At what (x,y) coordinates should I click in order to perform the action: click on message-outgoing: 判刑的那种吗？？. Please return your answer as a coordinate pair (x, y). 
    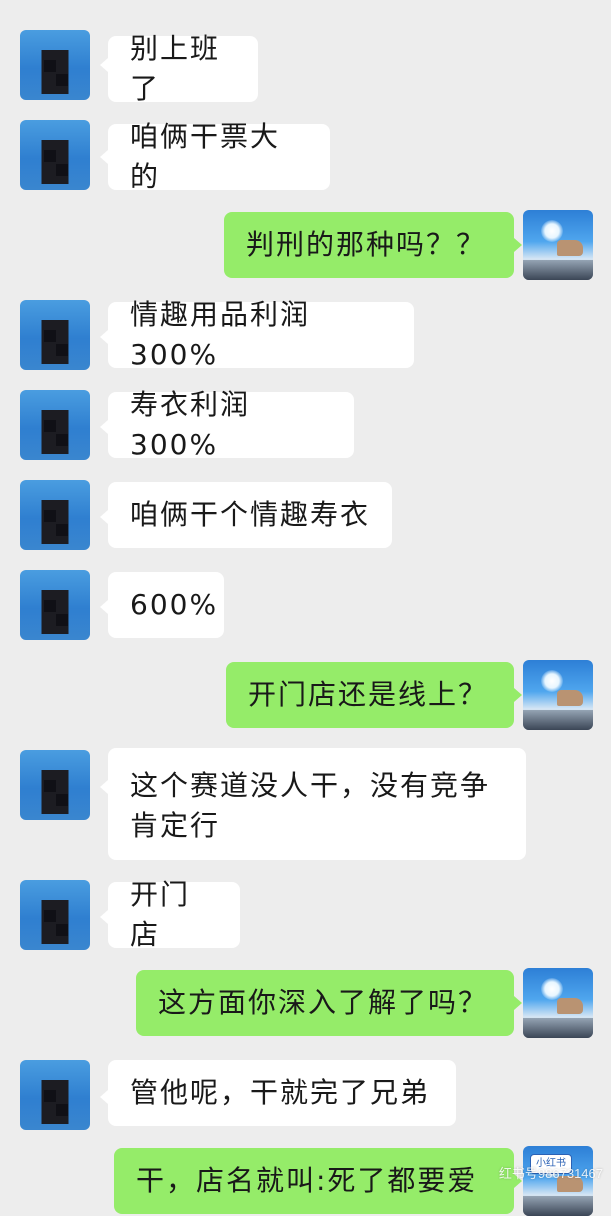
    Looking at the image, I should click on (305, 245).